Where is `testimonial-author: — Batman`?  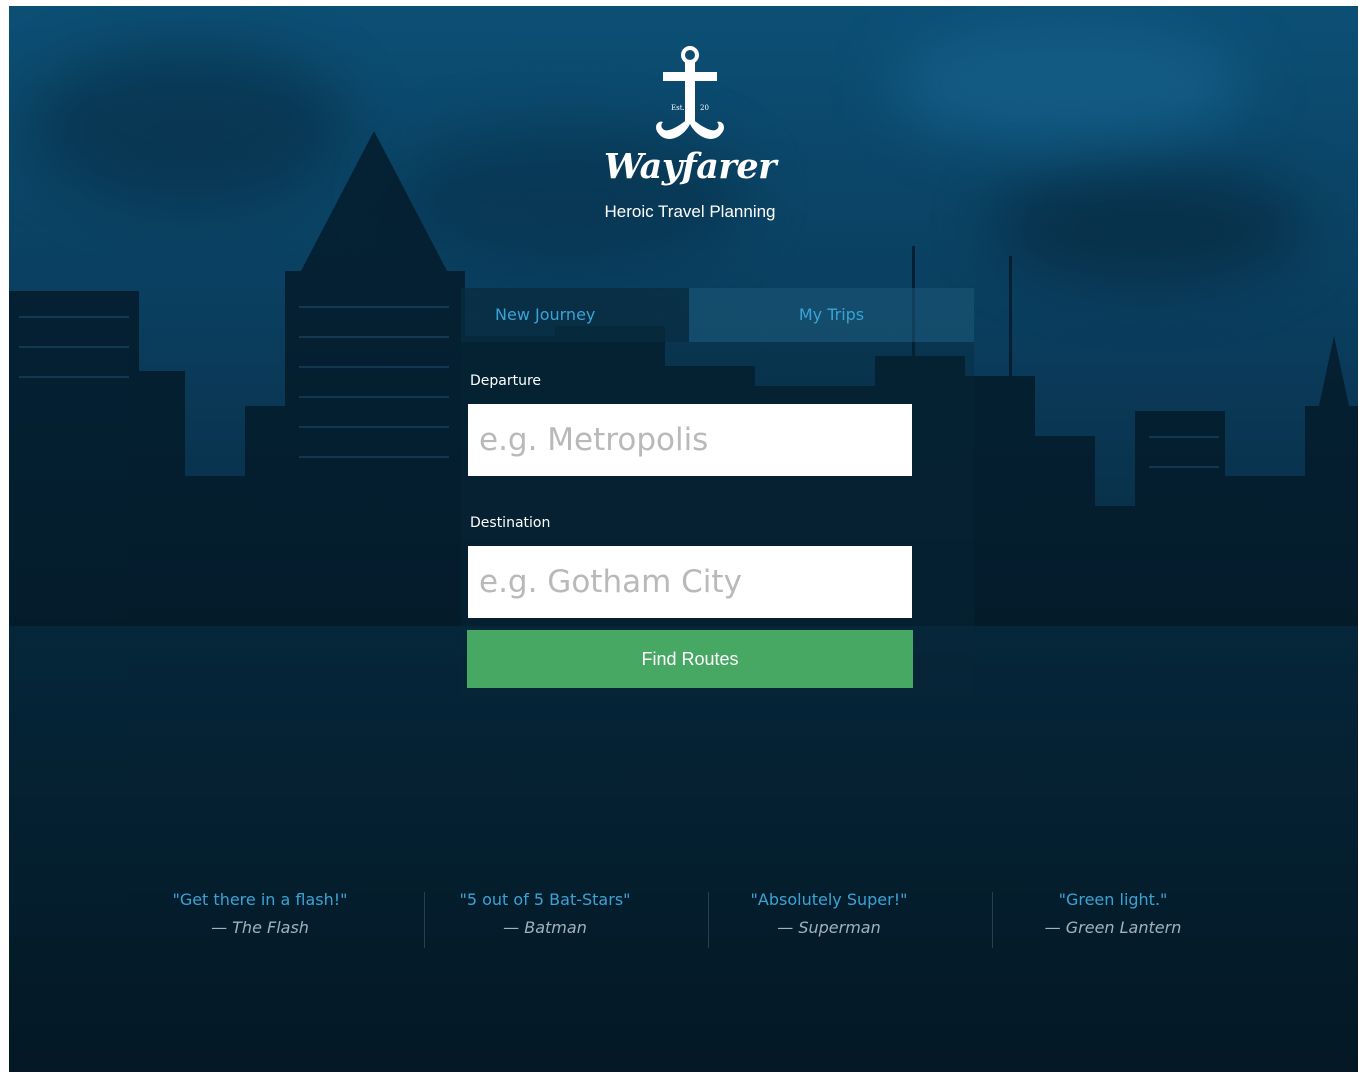 testimonial-author: — Batman is located at coordinates (545, 927).